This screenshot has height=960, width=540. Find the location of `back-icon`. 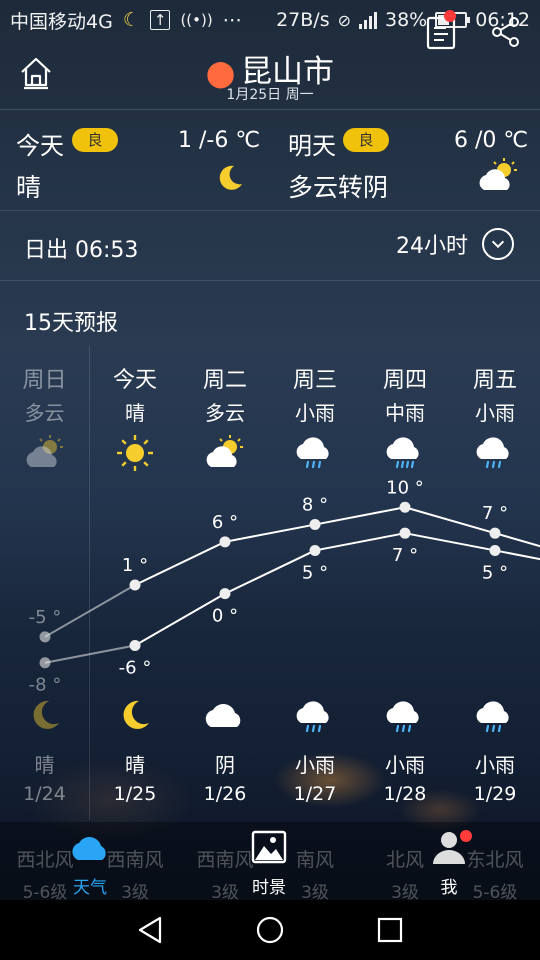

back-icon is located at coordinates (150, 930).